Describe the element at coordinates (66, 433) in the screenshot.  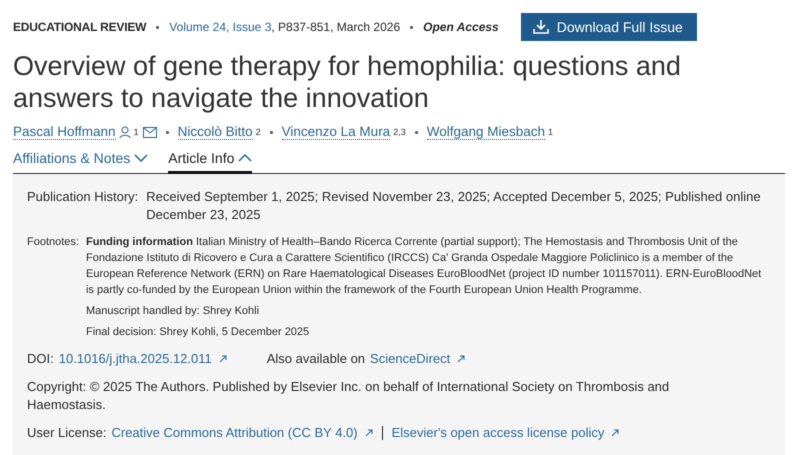
I see `field-label: User License:` at that location.